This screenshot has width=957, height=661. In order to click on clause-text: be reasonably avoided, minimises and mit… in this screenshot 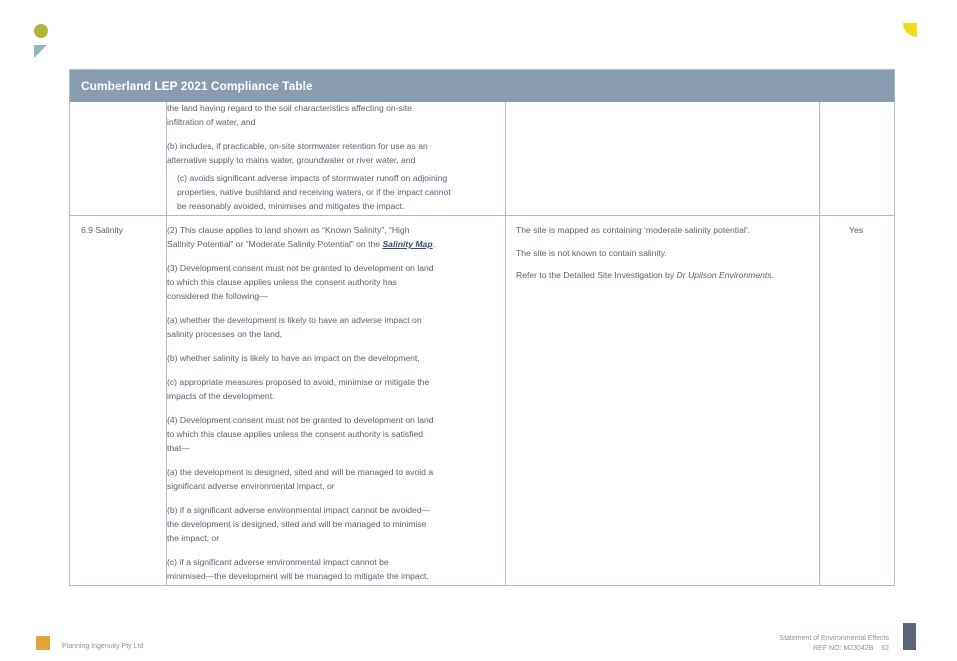, I will do `click(291, 206)`.